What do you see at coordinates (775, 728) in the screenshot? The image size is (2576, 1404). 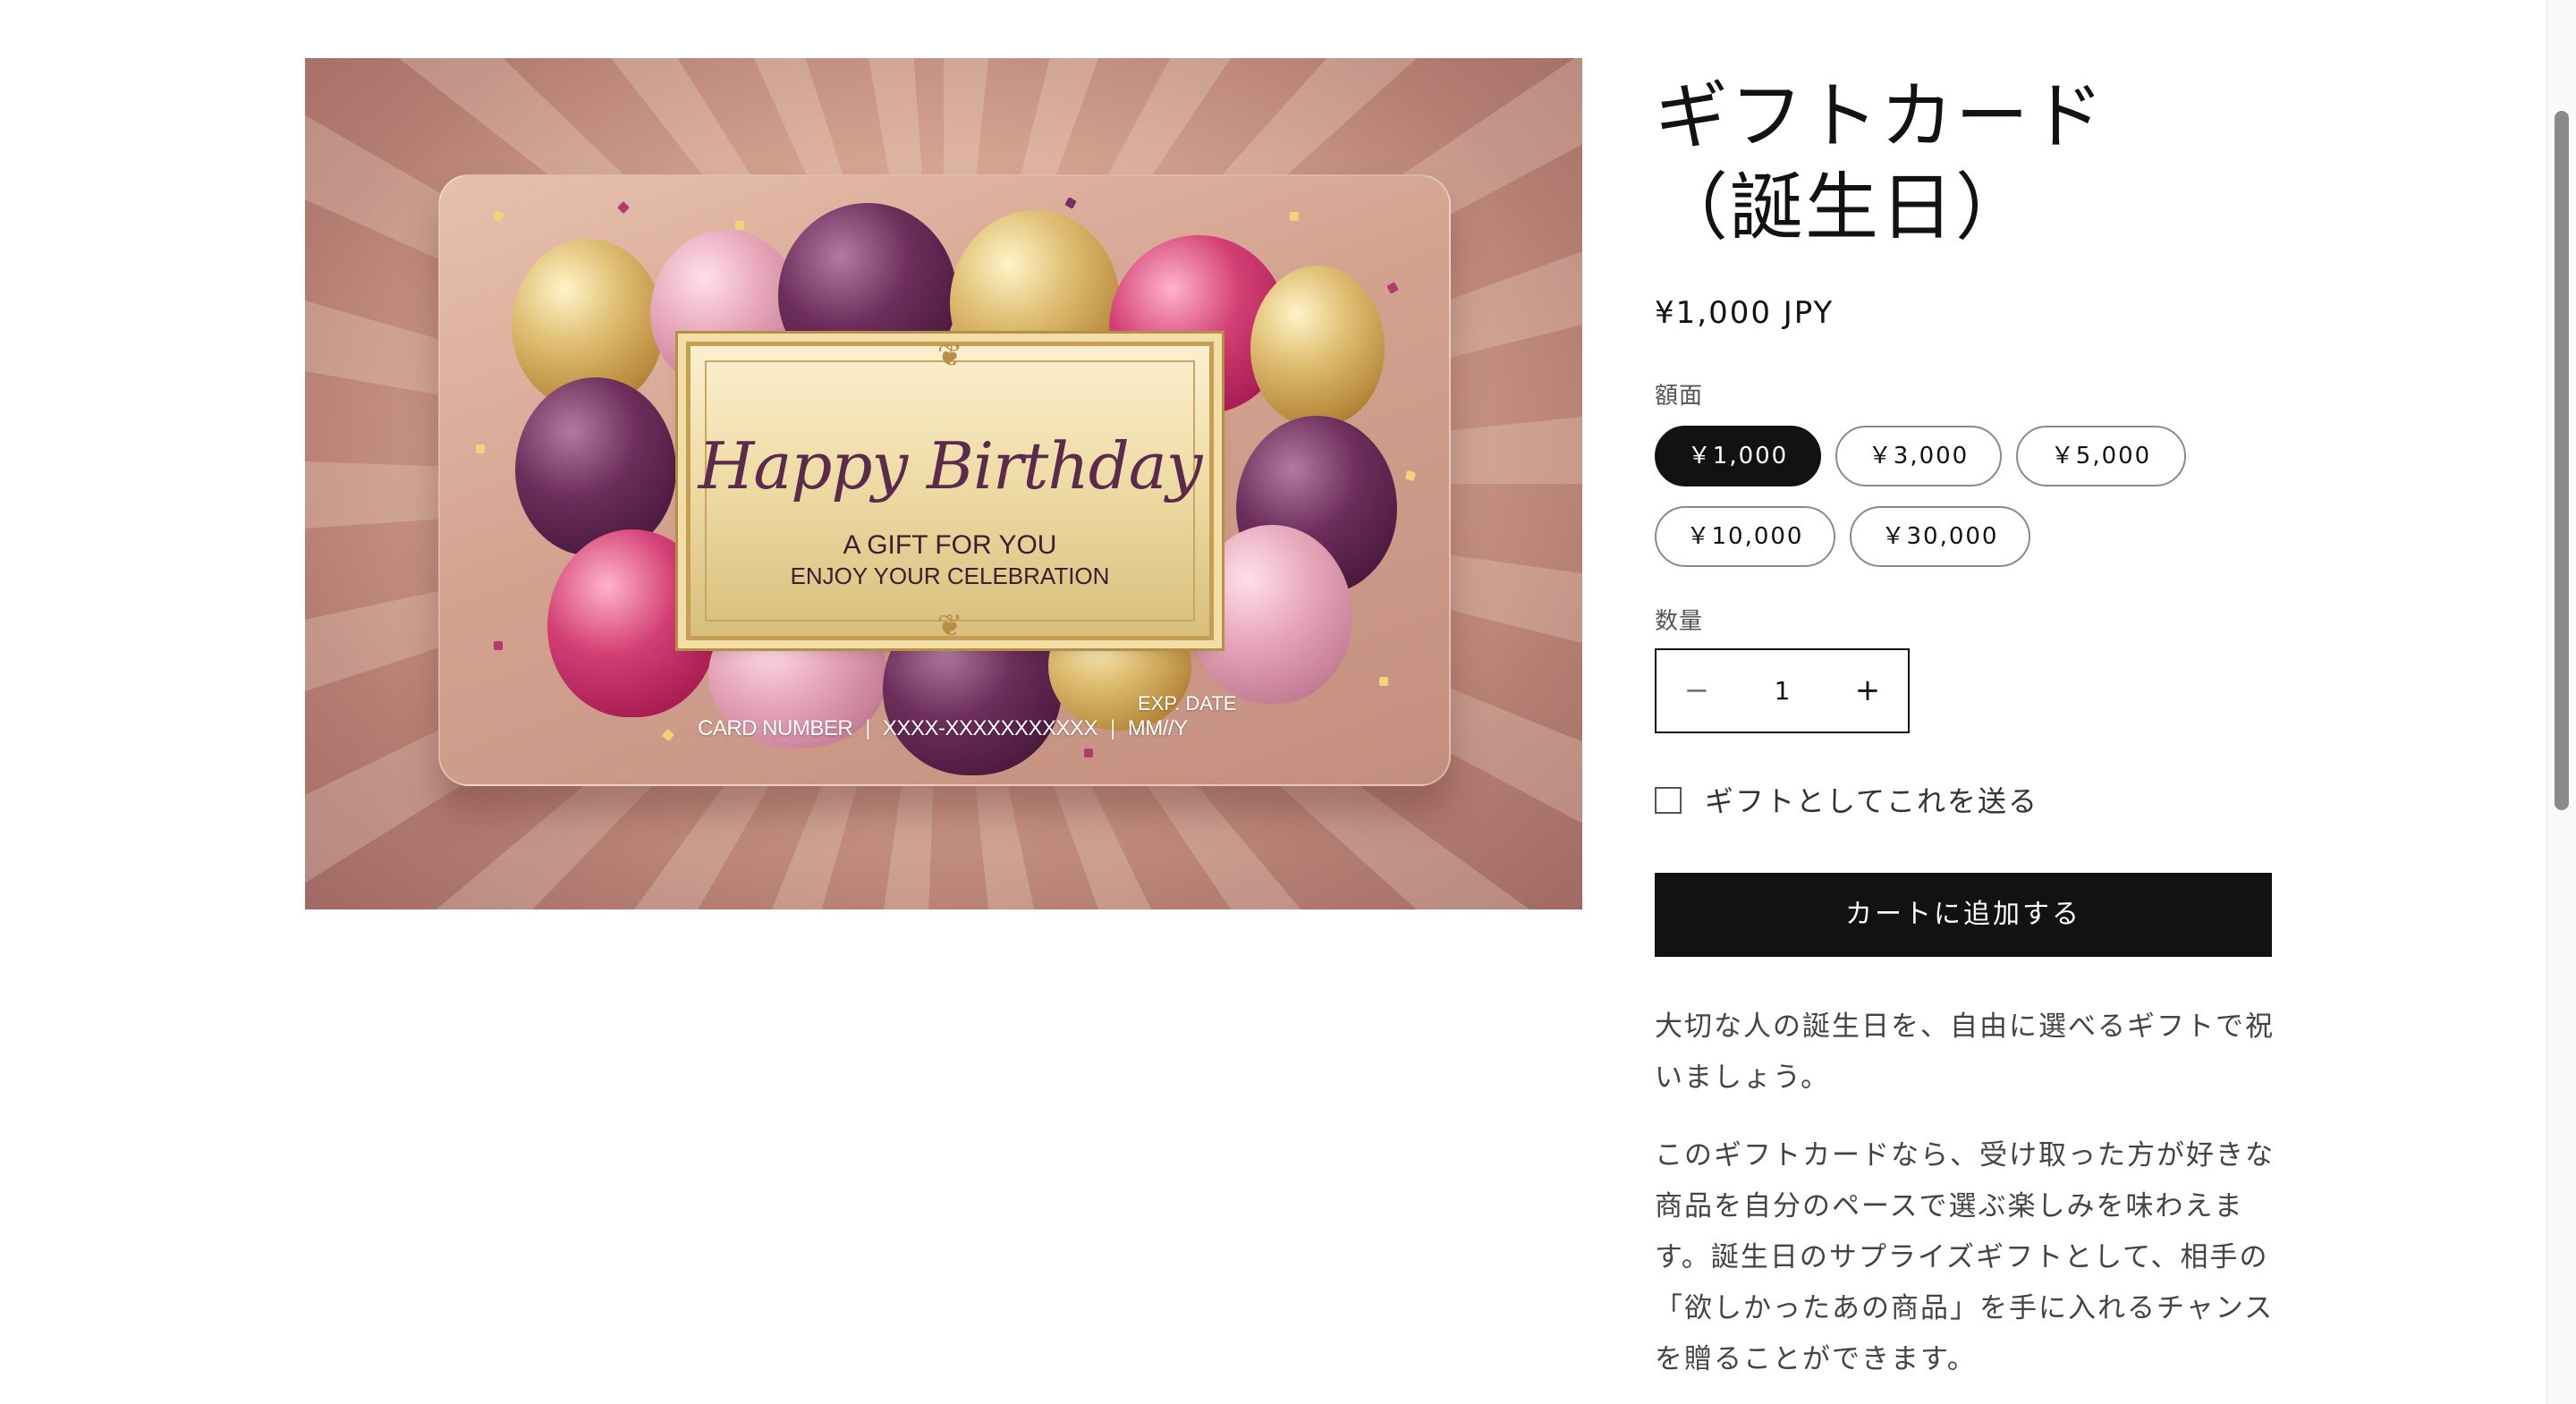 I see `card-number-label: CARD NUMBER` at bounding box center [775, 728].